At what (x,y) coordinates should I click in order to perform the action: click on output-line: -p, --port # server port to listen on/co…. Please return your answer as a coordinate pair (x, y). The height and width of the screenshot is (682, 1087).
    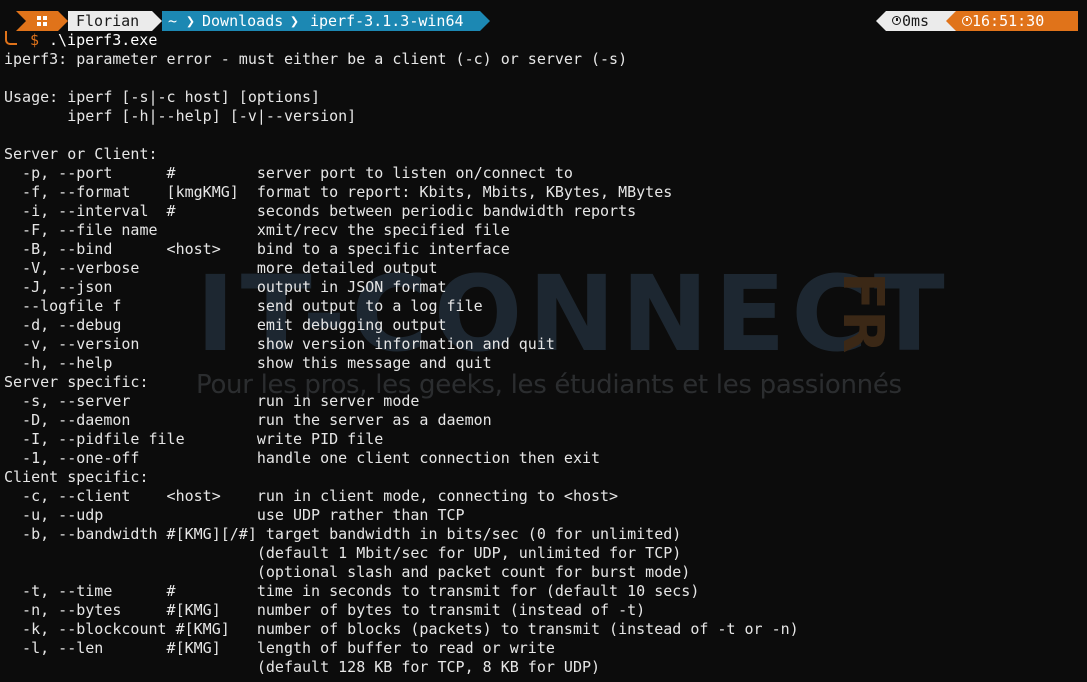
    Looking at the image, I should click on (288, 173).